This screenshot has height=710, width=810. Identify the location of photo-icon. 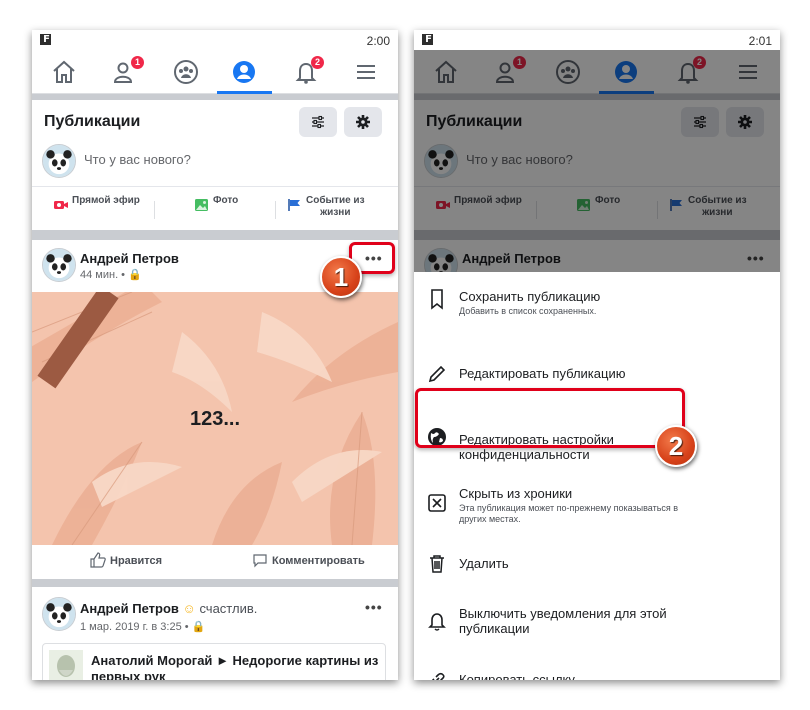
(201, 205).